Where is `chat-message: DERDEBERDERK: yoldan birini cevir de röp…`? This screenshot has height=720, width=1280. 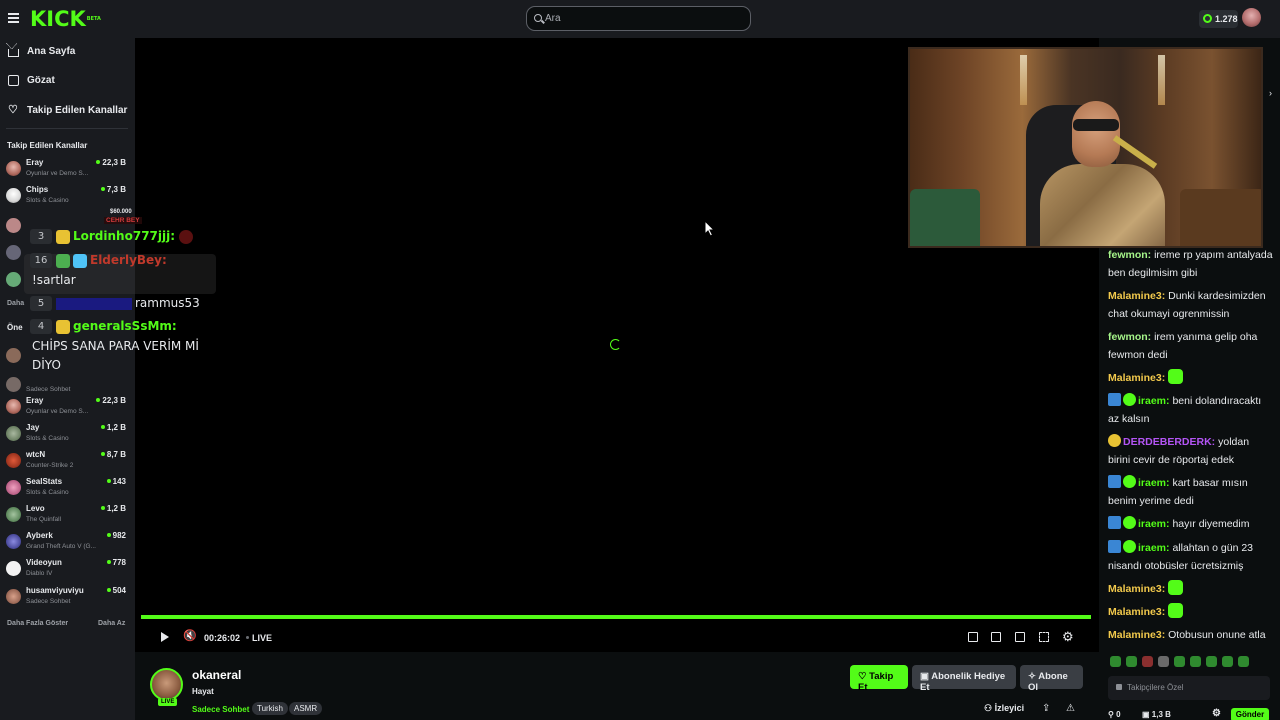 chat-message: DERDEBERDERK: yoldan birini cevir de röp… is located at coordinates (1179, 450).